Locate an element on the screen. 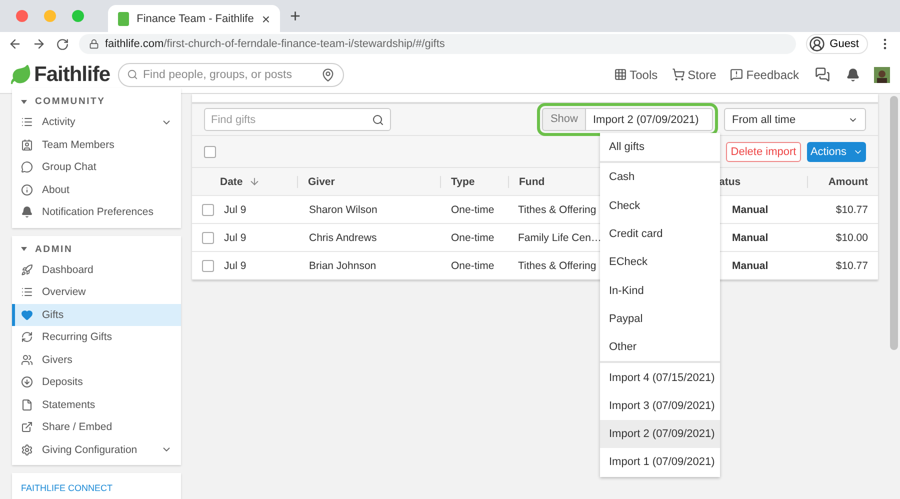  header-link: Tools is located at coordinates (636, 75).